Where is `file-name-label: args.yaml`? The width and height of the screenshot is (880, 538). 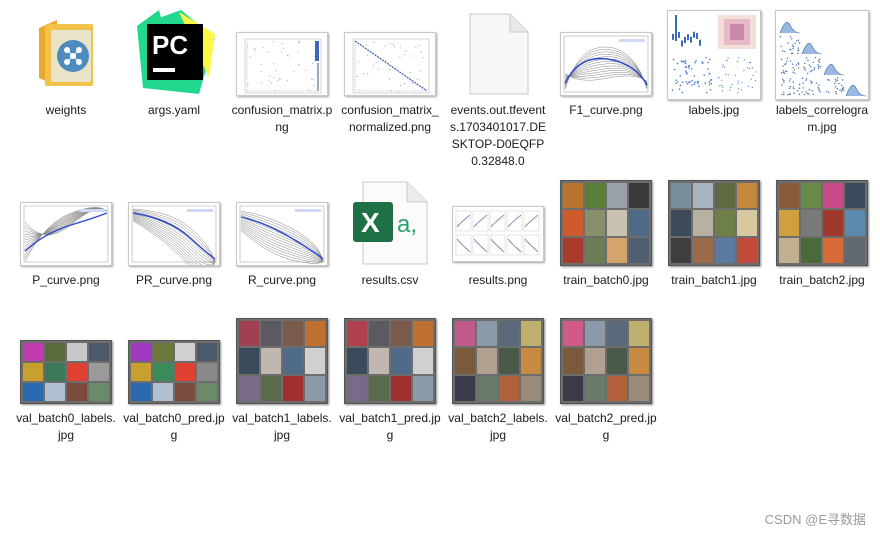 file-name-label: args.yaml is located at coordinates (174, 110).